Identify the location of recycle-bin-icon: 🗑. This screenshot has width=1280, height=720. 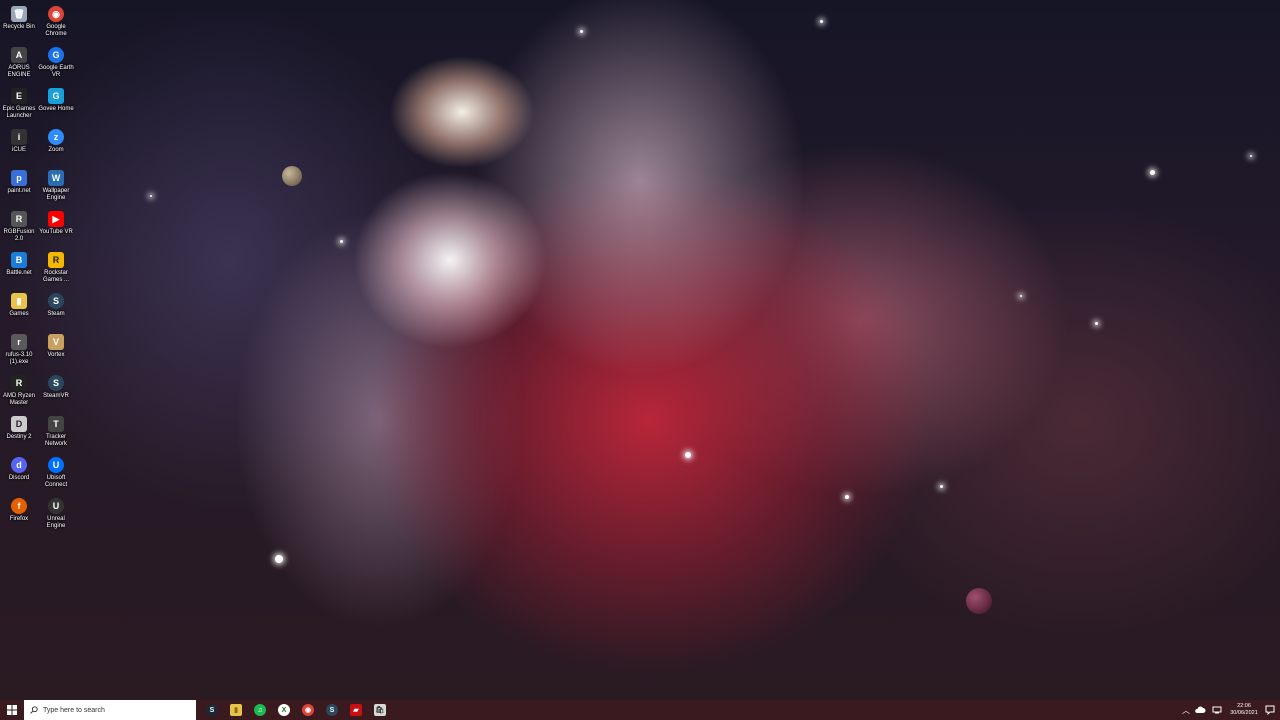
(19, 14).